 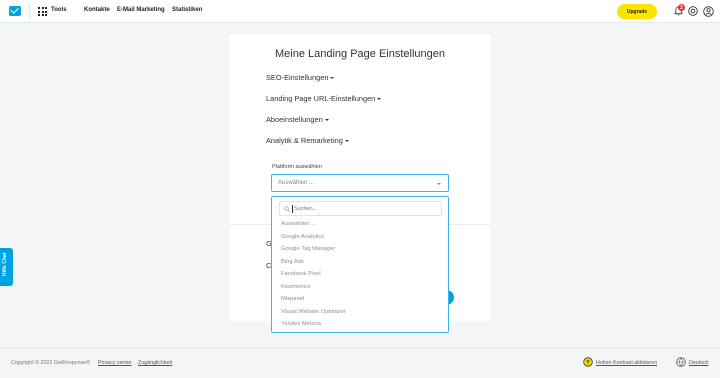 What do you see at coordinates (307, 140) in the screenshot?
I see `section-analytics: Analytik & Remarketing` at bounding box center [307, 140].